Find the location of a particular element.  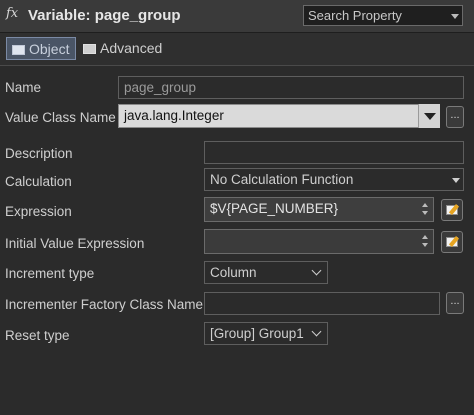

tab-advanced: Advanced is located at coordinates (123, 48).